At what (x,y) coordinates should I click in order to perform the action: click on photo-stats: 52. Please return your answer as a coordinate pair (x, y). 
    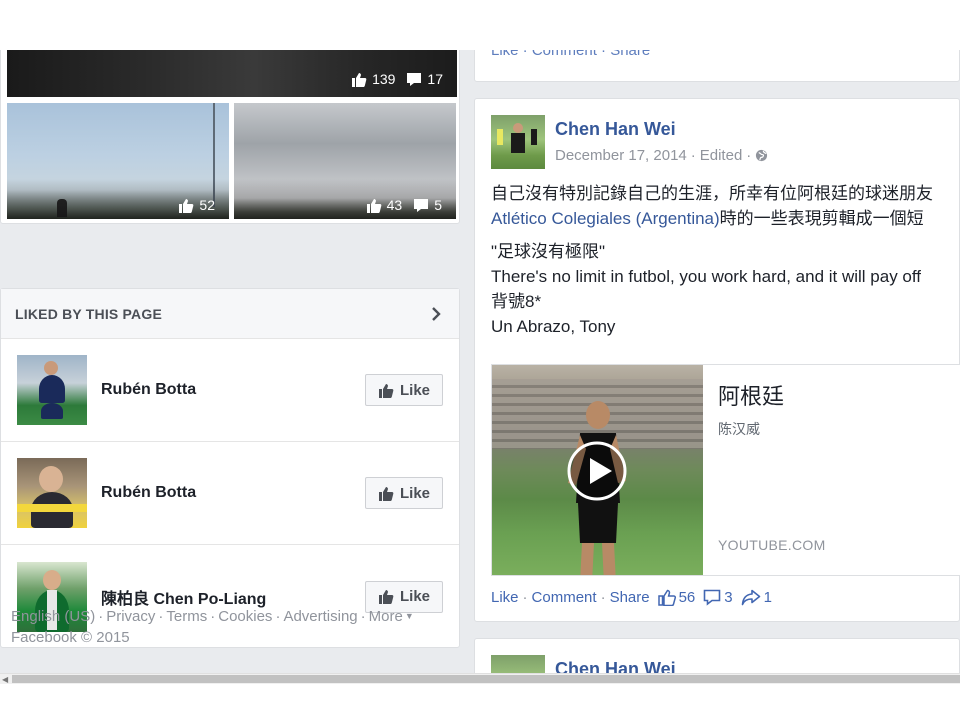
    Looking at the image, I should click on (196, 205).